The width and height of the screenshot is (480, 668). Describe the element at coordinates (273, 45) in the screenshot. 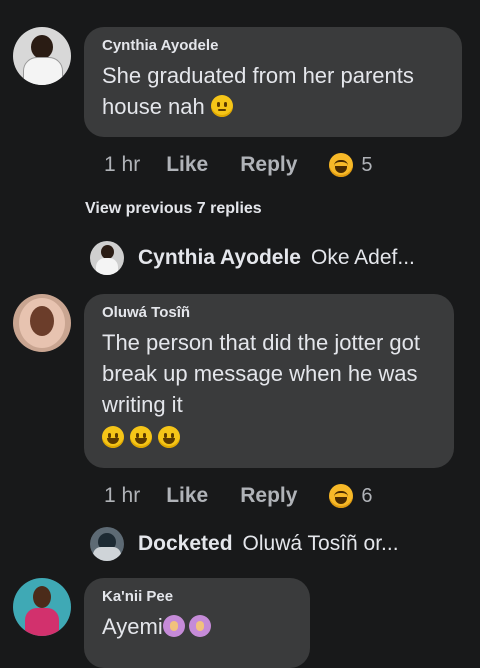

I see `comment-author: Cynthia Ayodele` at that location.